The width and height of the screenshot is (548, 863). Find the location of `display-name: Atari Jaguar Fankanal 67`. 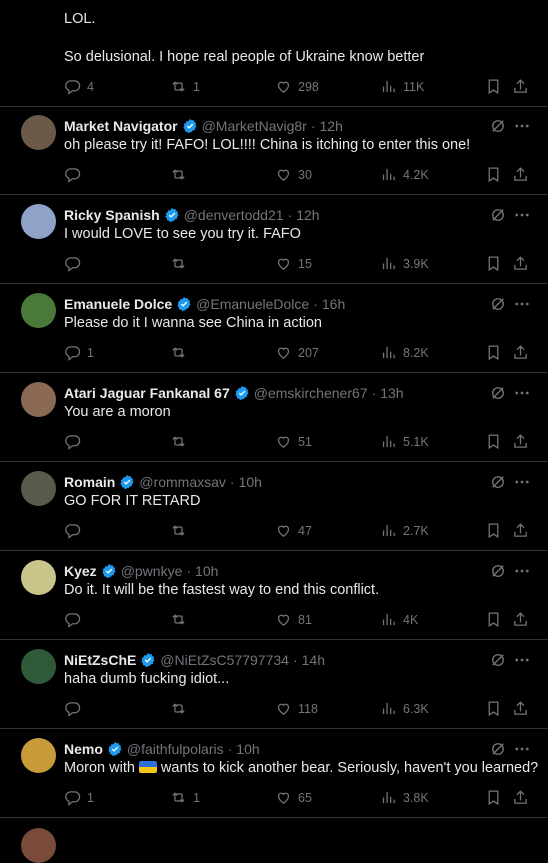

display-name: Atari Jaguar Fankanal 67 is located at coordinates (147, 393).